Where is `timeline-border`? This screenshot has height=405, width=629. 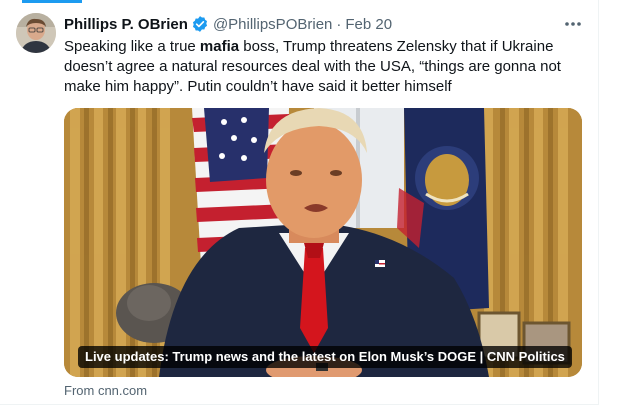
timeline-border is located at coordinates (598, 202).